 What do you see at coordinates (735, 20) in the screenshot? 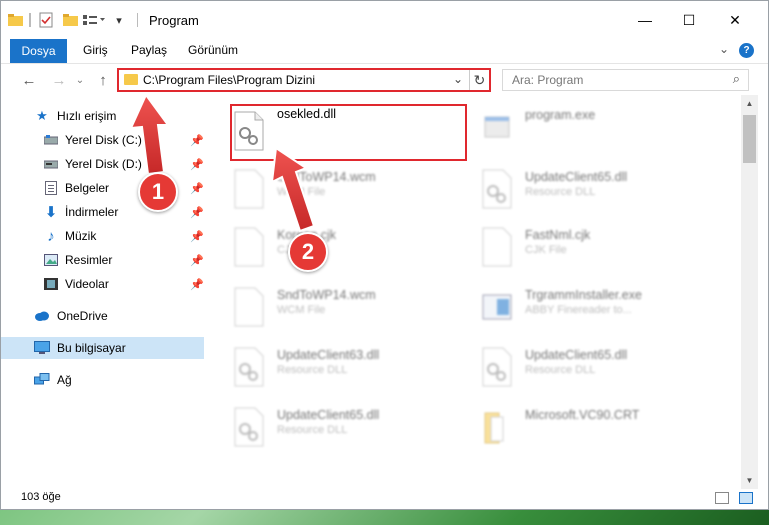
I see `close-button: ✕` at bounding box center [735, 20].